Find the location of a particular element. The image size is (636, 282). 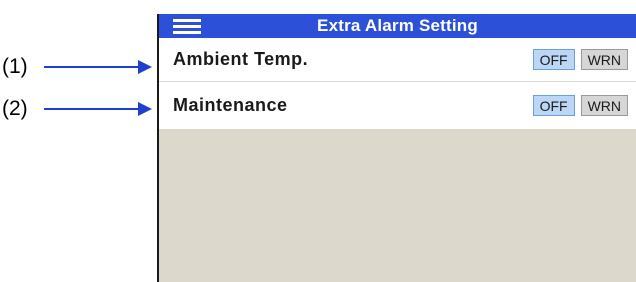

title-bar: Extra Alarm Setting is located at coordinates (397, 26).